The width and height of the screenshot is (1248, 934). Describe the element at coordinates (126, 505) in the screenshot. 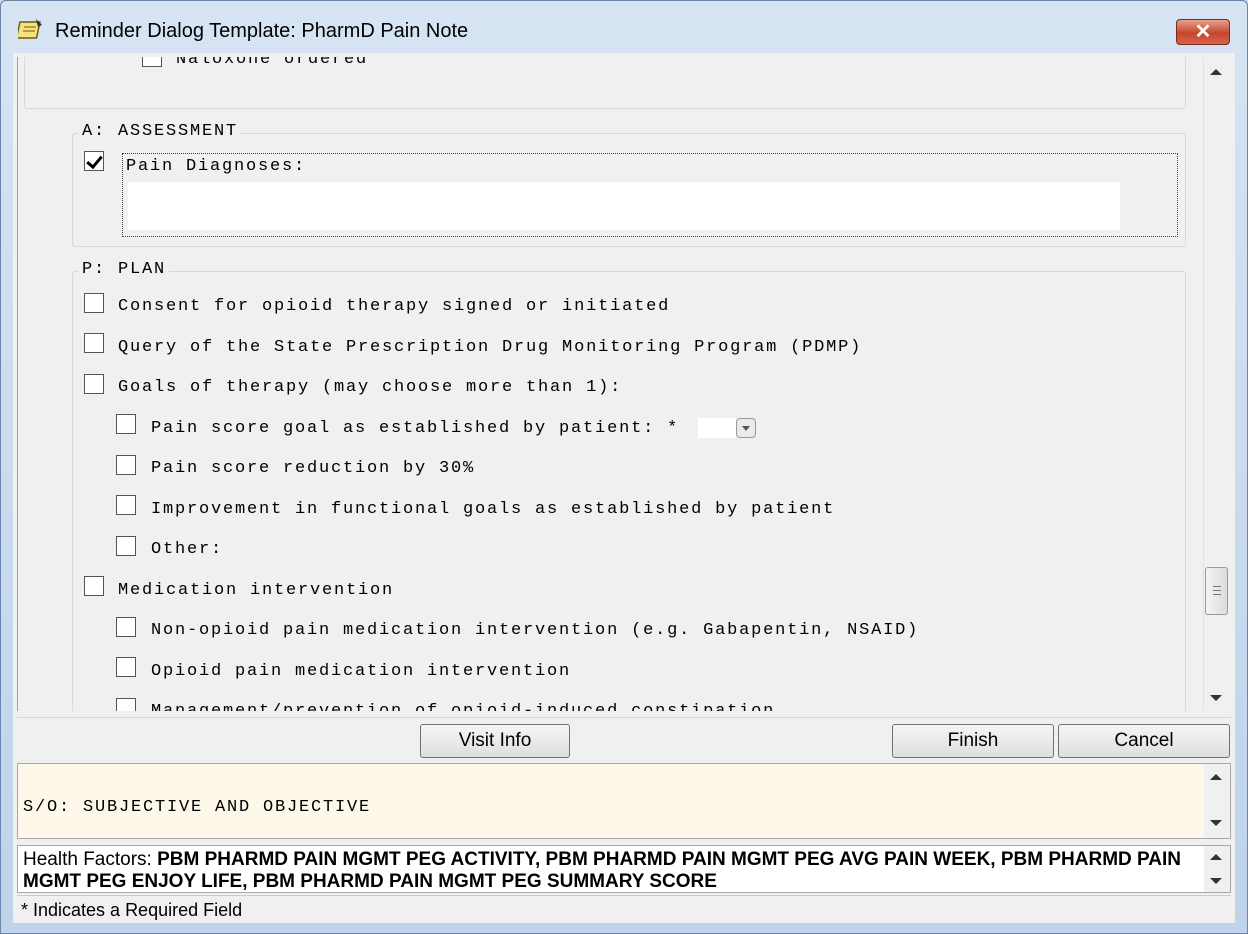

I see `functional-goals-checkbox` at that location.